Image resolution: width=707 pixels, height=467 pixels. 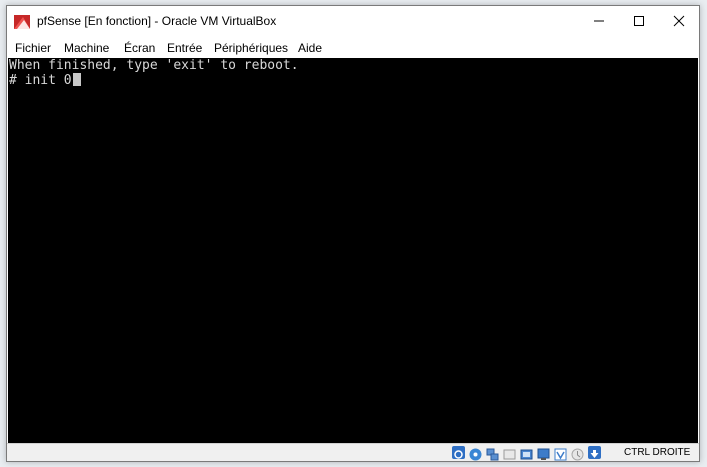 What do you see at coordinates (40, 80) in the screenshot?
I see `console-command: # init 0` at bounding box center [40, 80].